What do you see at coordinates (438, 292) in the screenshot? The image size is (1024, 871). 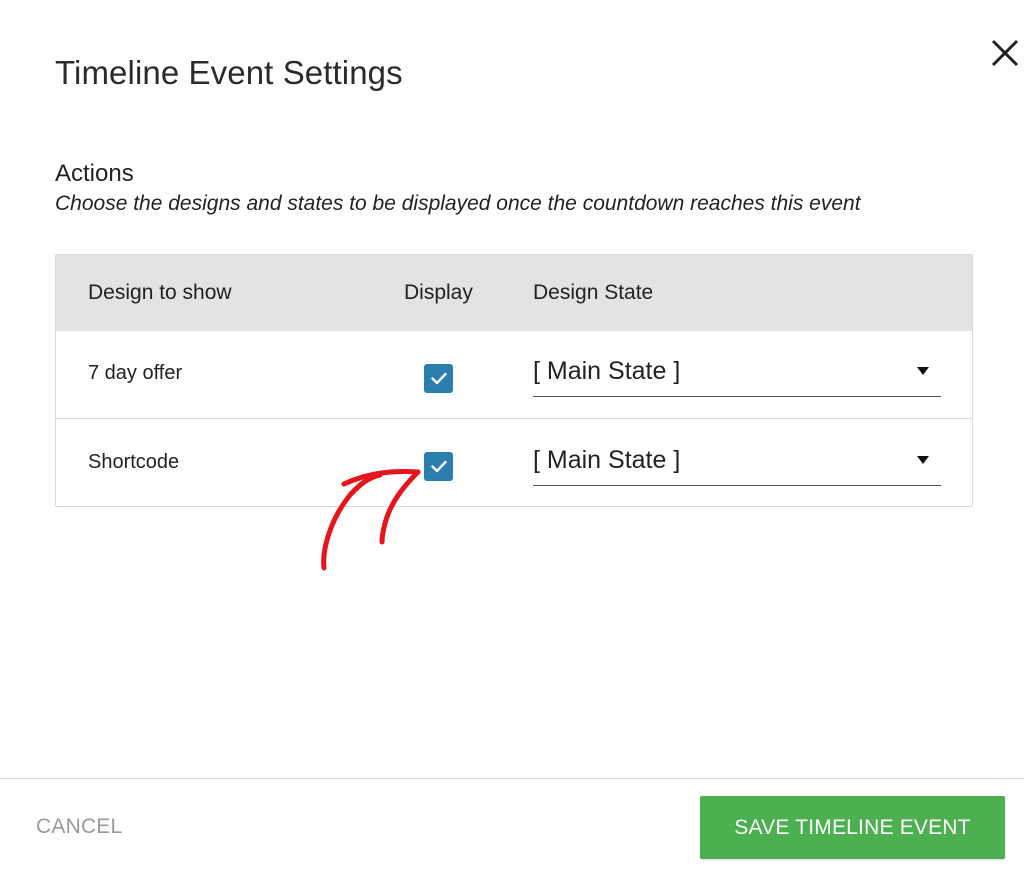 I see `column-header-display: Display` at bounding box center [438, 292].